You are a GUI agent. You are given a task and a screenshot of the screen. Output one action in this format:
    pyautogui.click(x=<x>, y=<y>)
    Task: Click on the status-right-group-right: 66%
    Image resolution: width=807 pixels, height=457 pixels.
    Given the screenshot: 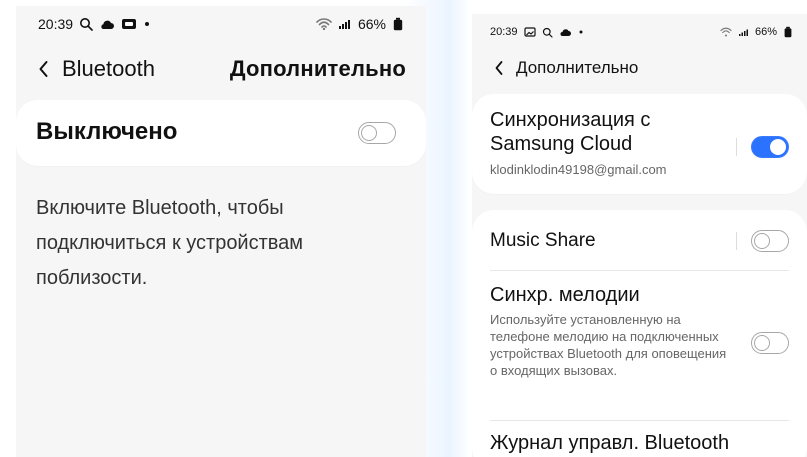 What is the action you would take?
    pyautogui.click(x=756, y=32)
    